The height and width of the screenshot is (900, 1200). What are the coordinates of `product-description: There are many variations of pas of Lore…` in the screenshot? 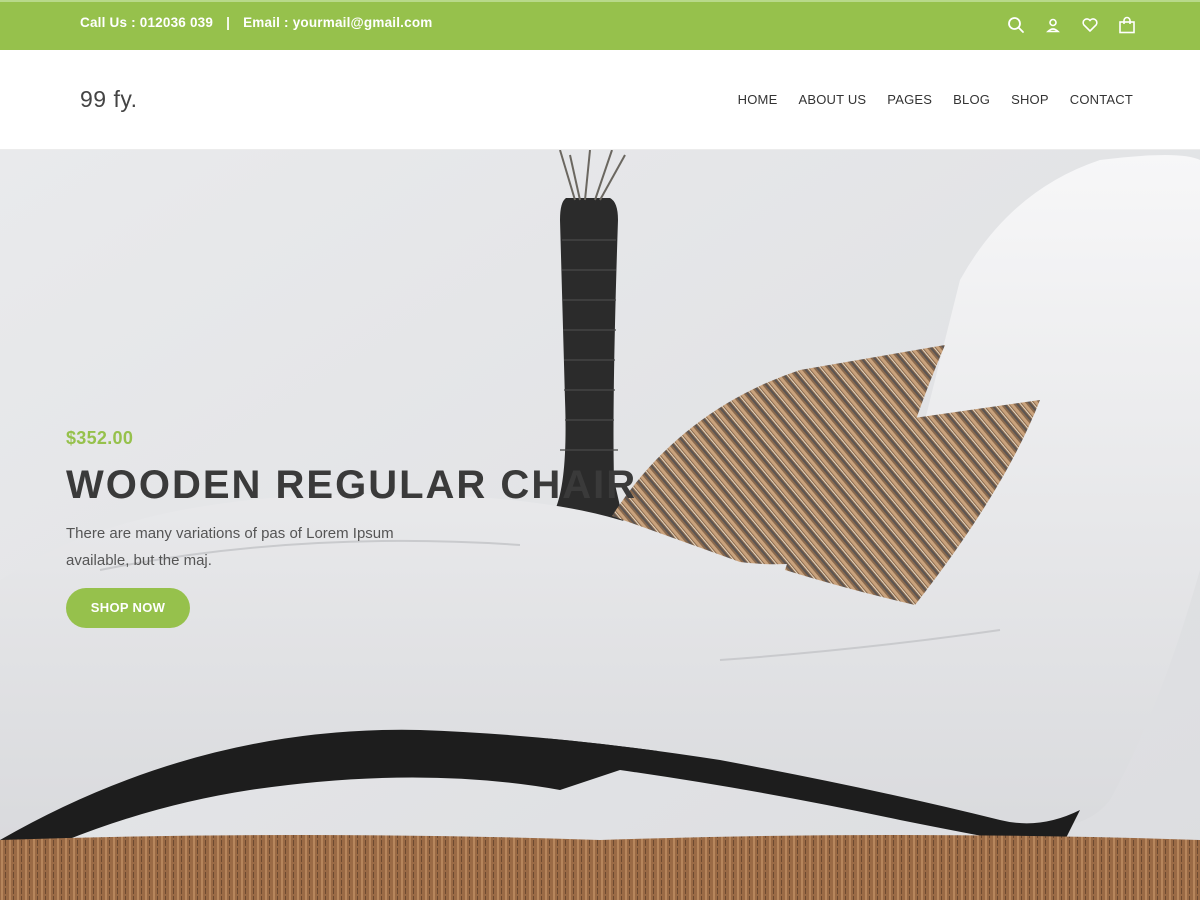 It's located at (230, 547).